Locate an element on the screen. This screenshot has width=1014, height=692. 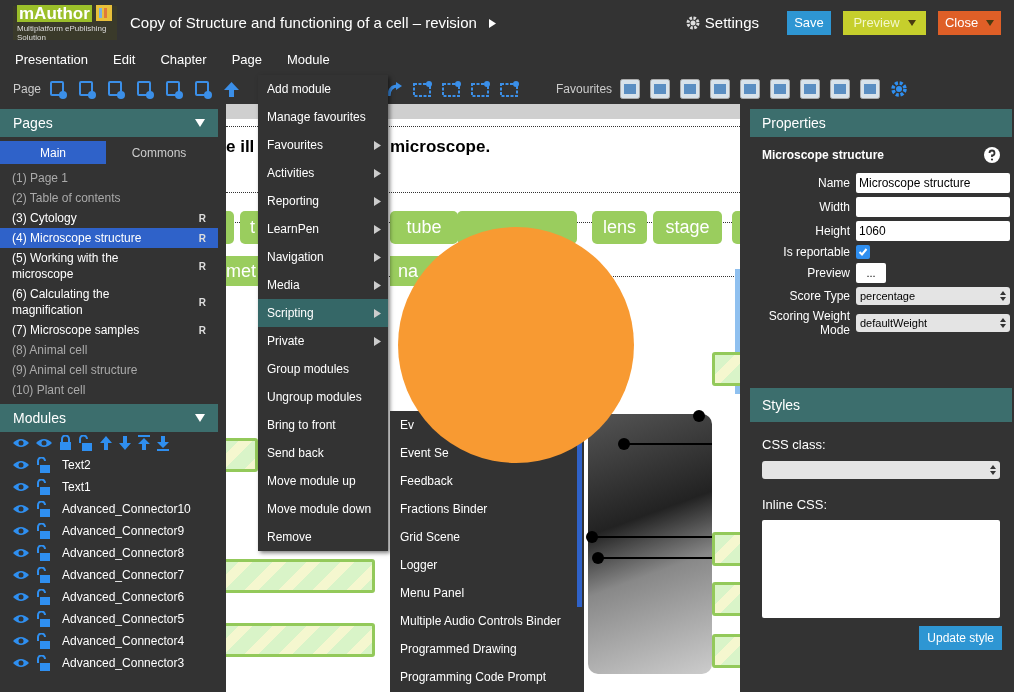
menu-option: Menu Panel is located at coordinates (432, 593).